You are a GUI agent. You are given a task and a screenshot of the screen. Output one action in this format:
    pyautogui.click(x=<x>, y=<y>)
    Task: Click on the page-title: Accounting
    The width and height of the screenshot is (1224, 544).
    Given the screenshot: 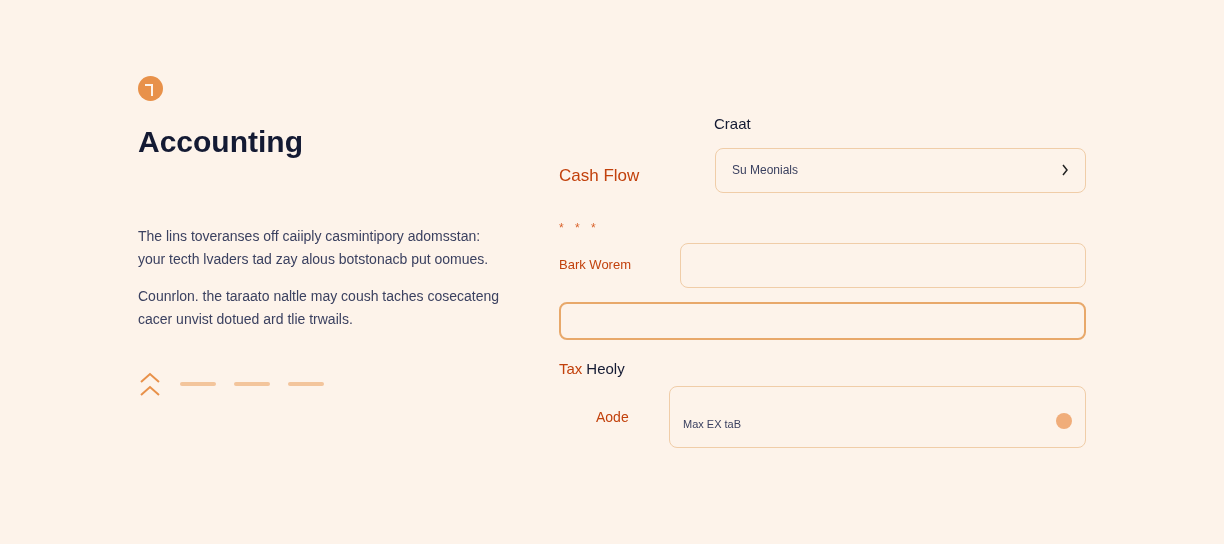 What is the action you would take?
    pyautogui.click(x=221, y=142)
    